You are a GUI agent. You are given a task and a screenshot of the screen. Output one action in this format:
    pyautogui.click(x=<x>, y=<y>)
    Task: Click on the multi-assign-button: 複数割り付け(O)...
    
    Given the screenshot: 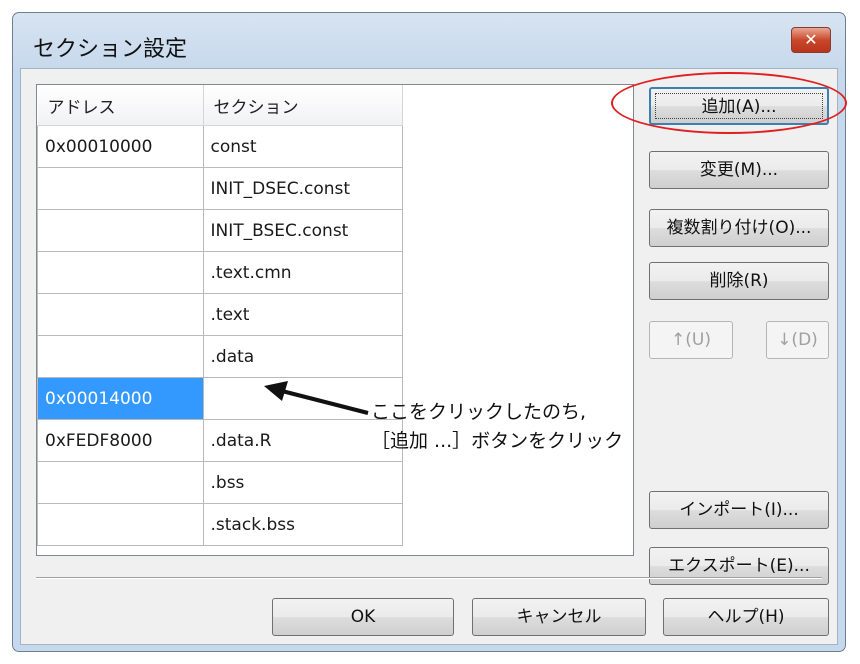 What is the action you would take?
    pyautogui.click(x=739, y=228)
    